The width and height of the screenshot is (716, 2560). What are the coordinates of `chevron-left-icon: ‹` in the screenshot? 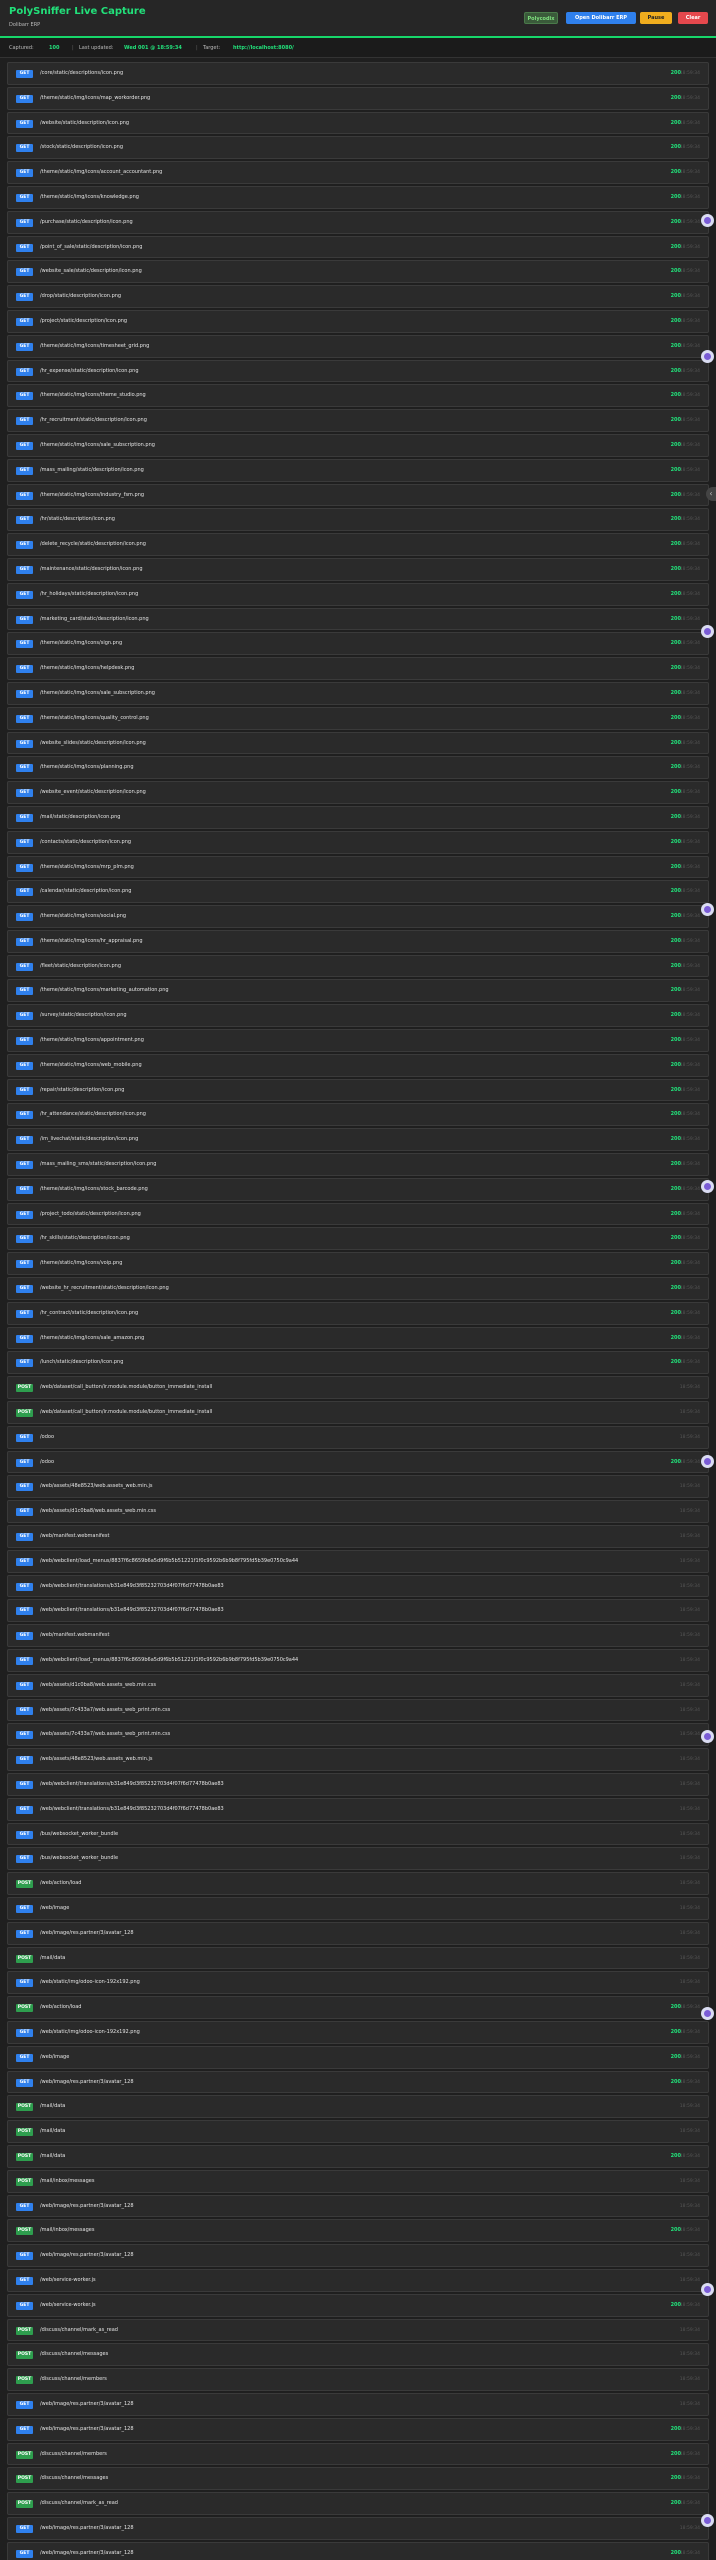 It's located at (711, 494).